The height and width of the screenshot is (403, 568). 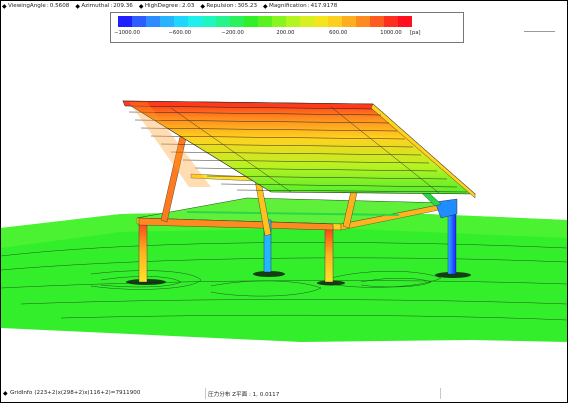 I want to click on legend-color-scale, so click(x=265, y=21).